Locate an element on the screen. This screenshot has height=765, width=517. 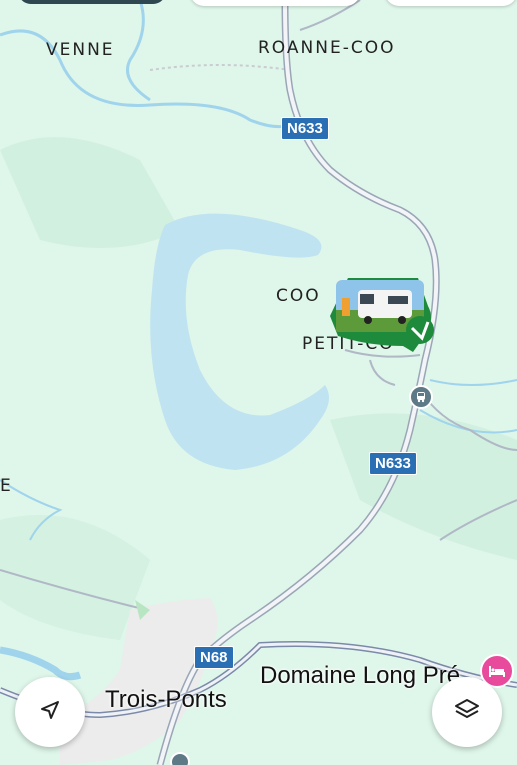
stream is located at coordinates (473, 382).